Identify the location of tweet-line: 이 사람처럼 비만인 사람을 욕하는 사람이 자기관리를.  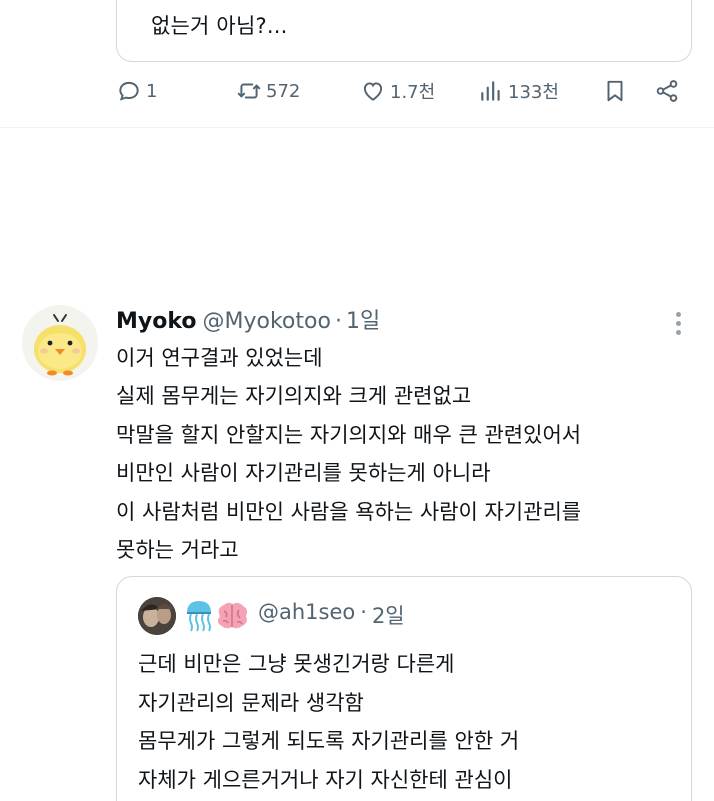
(349, 511).